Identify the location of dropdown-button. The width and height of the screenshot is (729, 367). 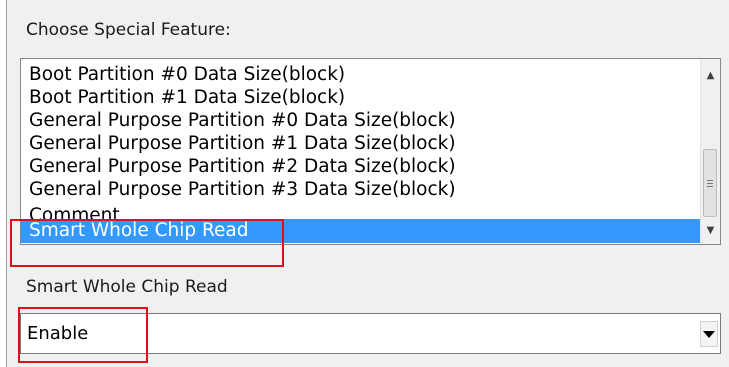
(709, 334).